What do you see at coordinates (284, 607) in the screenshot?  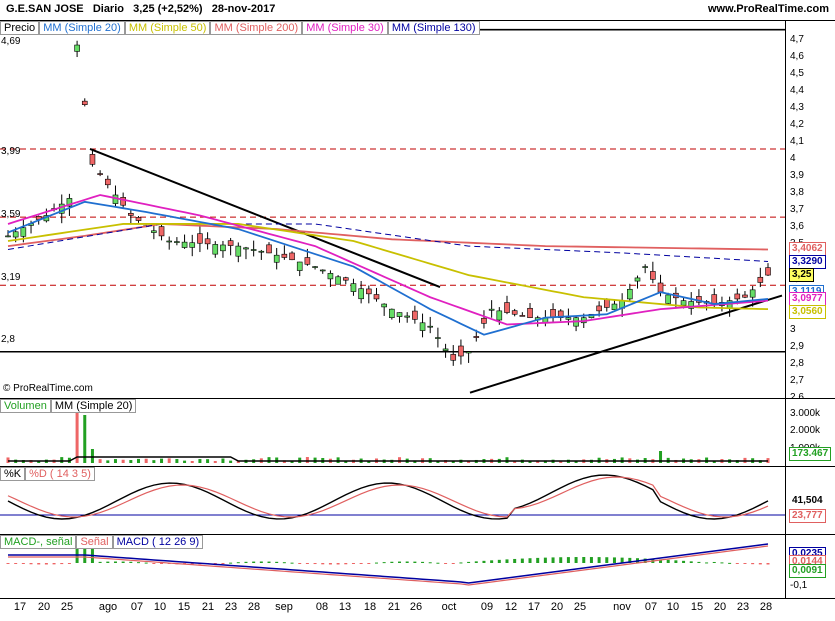 I see `x-axis-label: sep` at bounding box center [284, 607].